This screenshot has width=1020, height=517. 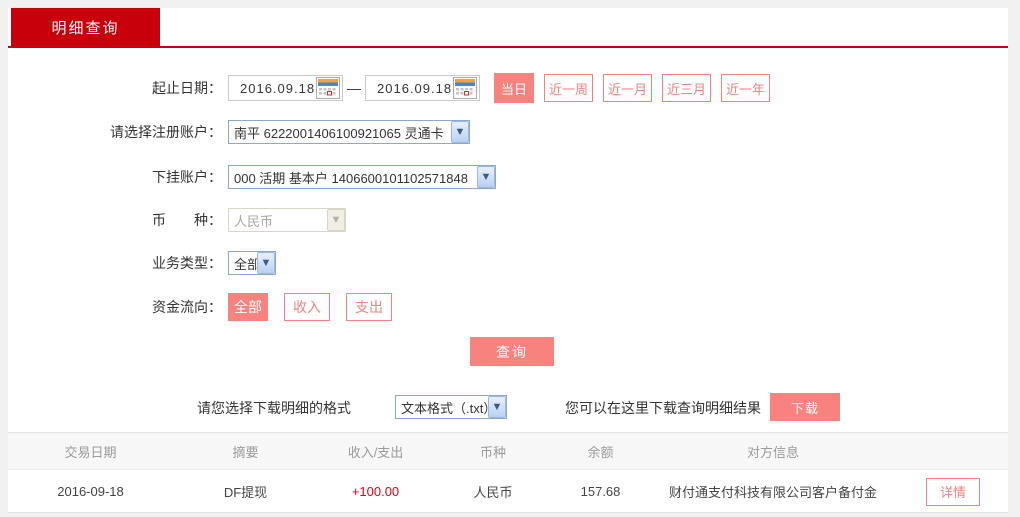 What do you see at coordinates (600, 491) in the screenshot?
I see `cell-balance: 157.68` at bounding box center [600, 491].